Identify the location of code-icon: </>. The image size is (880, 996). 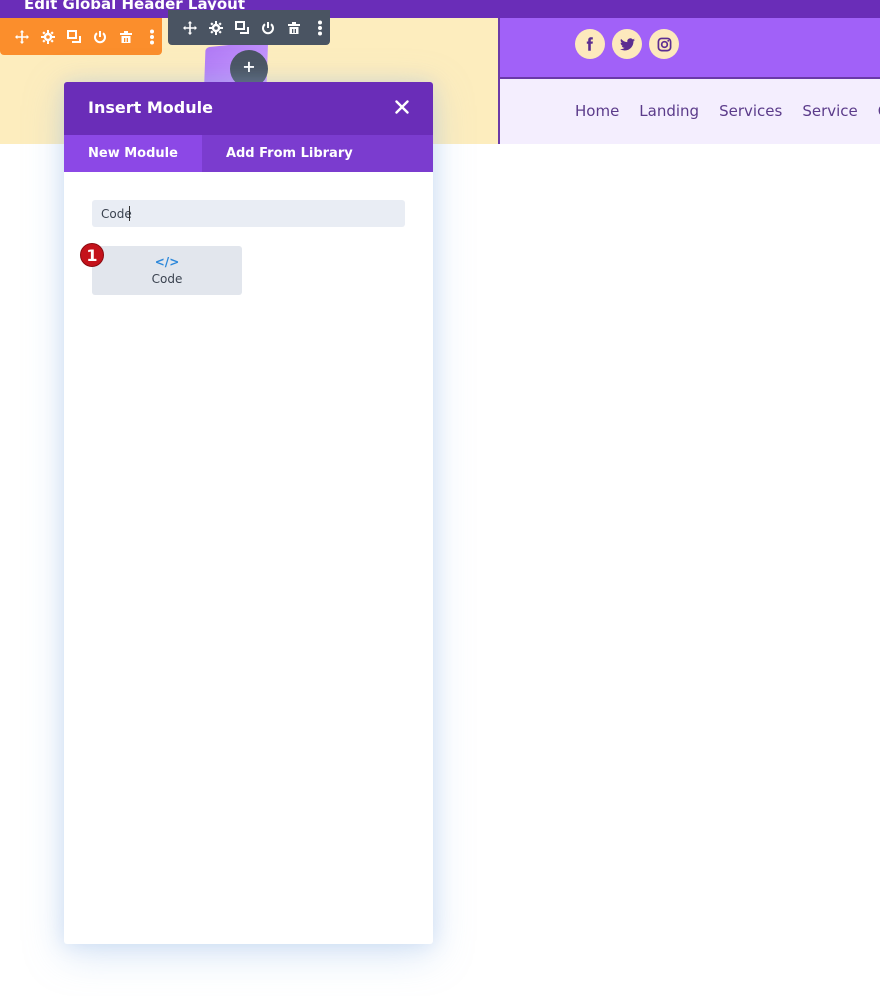
(167, 261).